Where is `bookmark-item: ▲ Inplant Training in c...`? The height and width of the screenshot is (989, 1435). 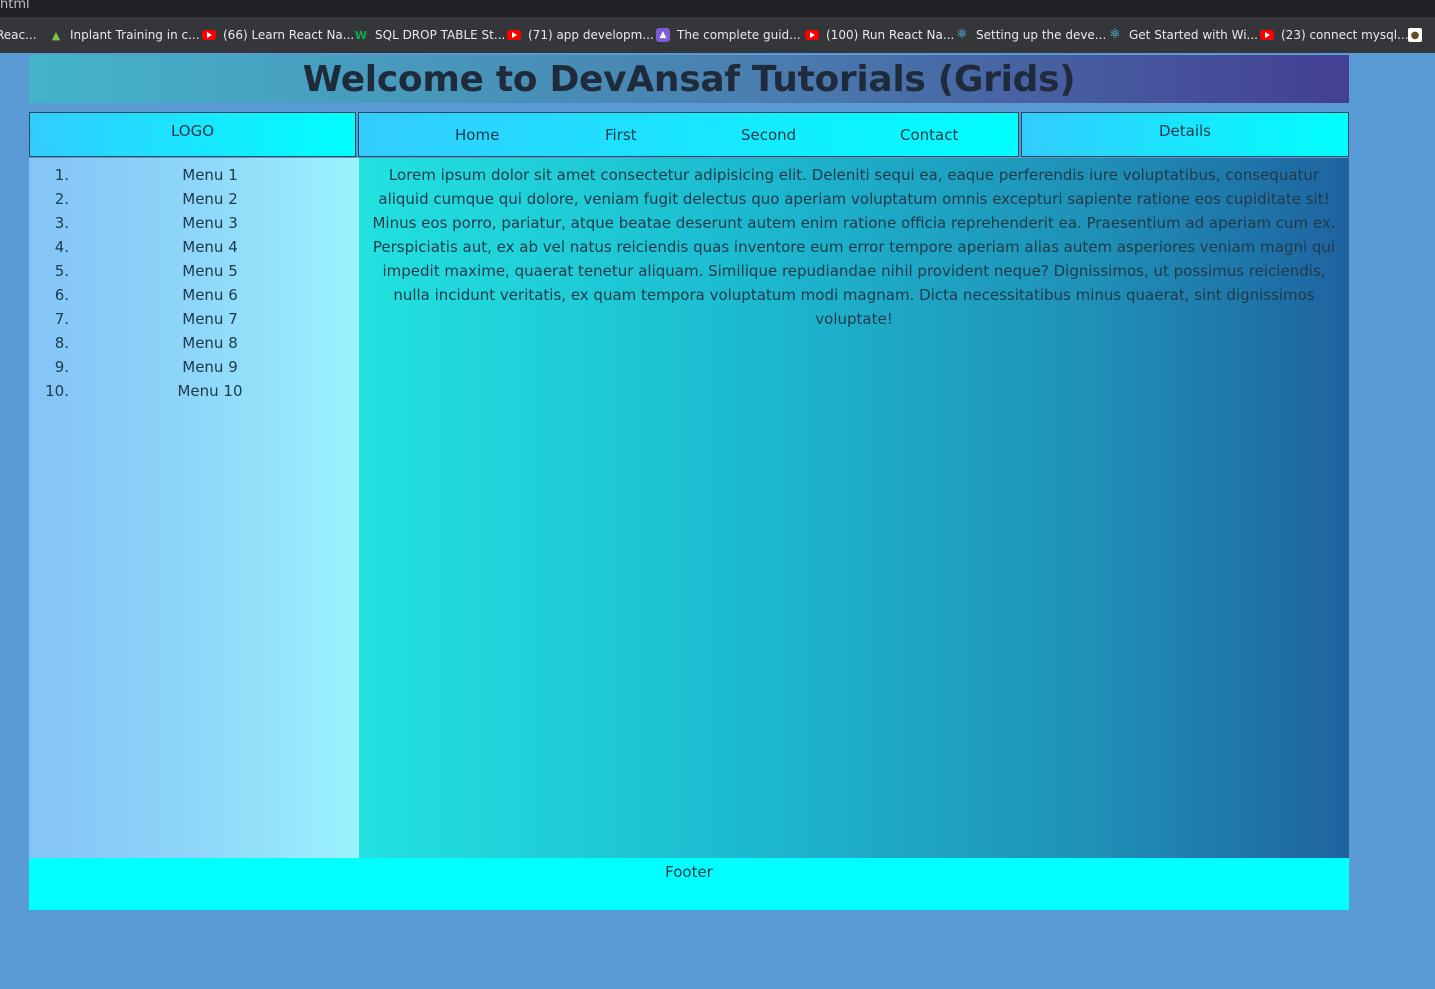
bookmark-item: ▲ Inplant Training in c... is located at coordinates (124, 35).